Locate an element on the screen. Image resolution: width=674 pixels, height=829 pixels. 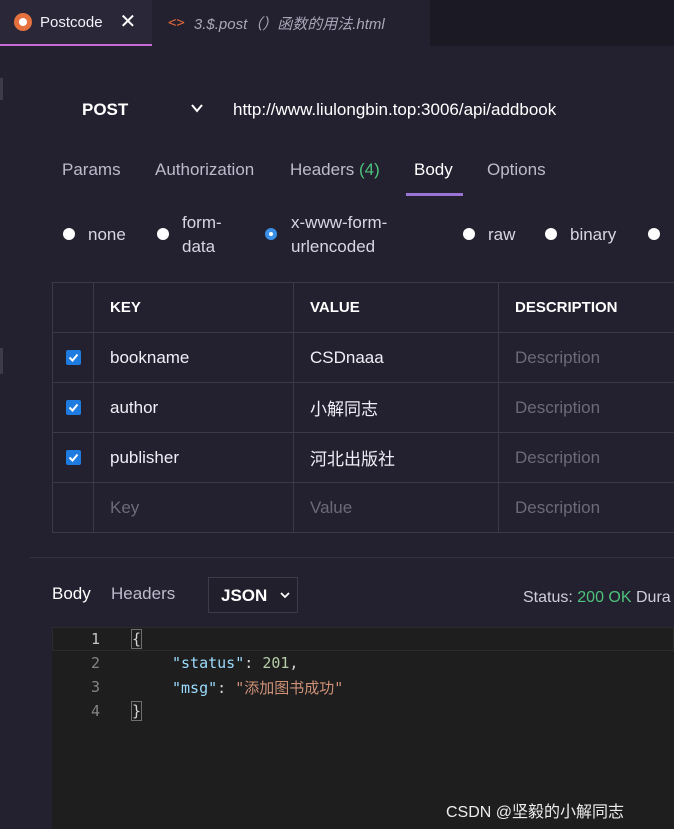
line-number: 4 is located at coordinates (95, 711).